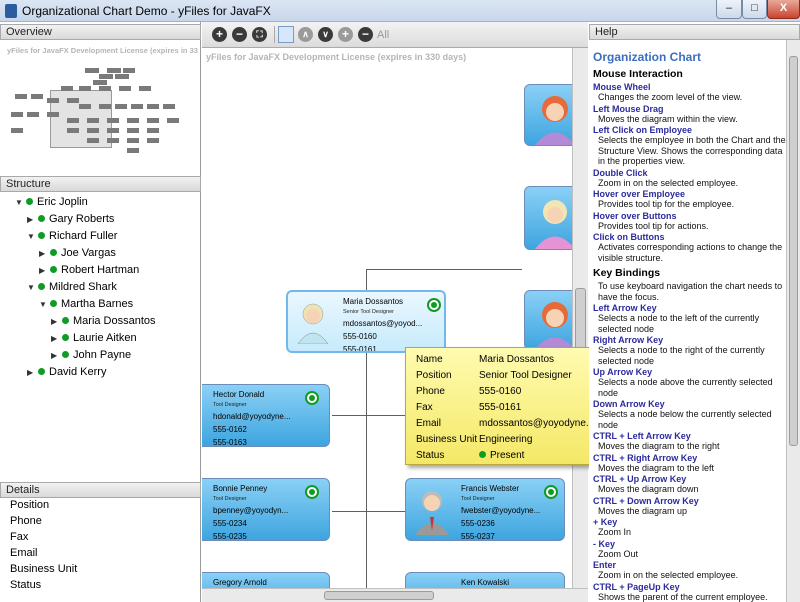 This screenshot has height=602, width=800. What do you see at coordinates (100, 32) in the screenshot?
I see `overview-header: Overview` at bounding box center [100, 32].